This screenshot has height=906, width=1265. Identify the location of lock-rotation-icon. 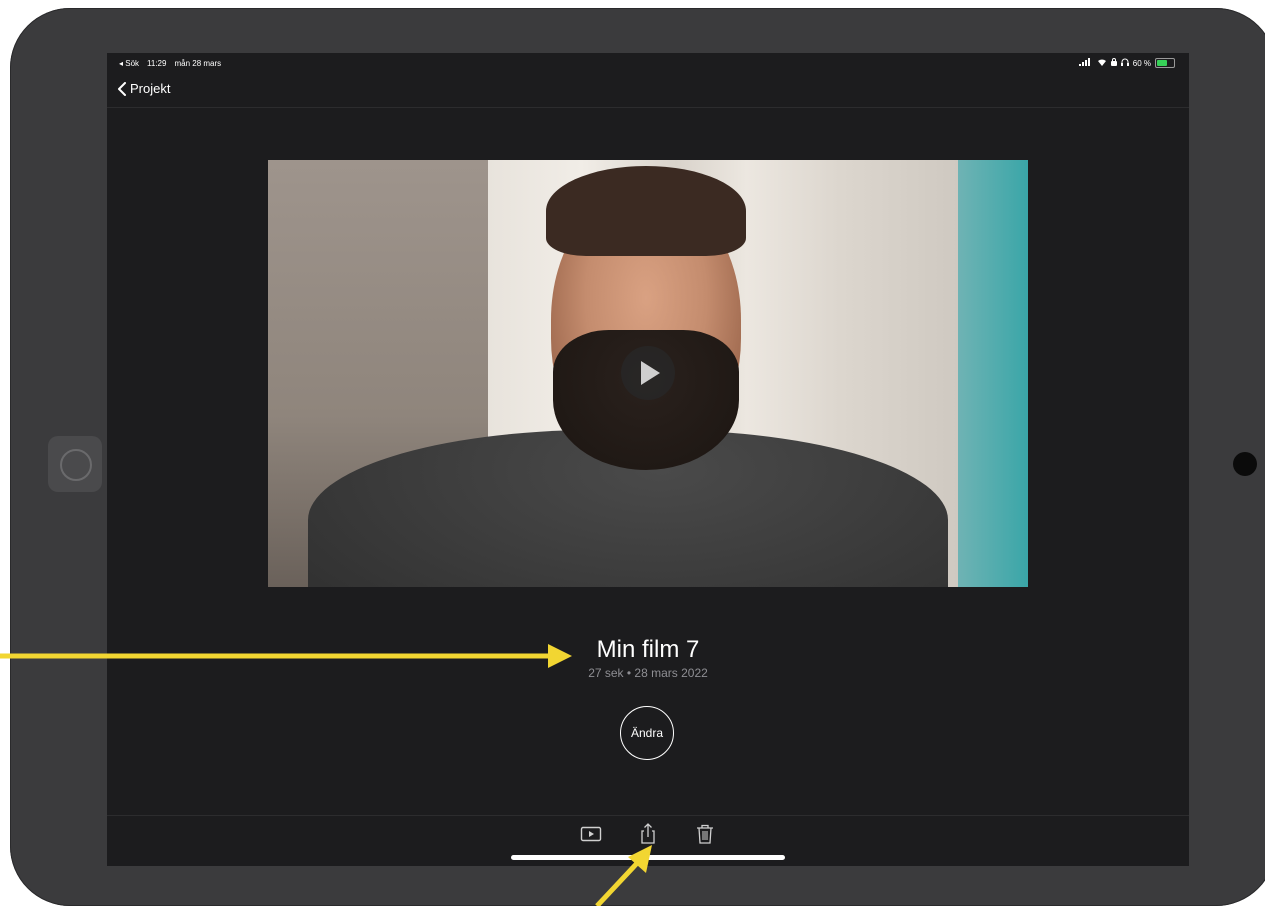
(1113, 63).